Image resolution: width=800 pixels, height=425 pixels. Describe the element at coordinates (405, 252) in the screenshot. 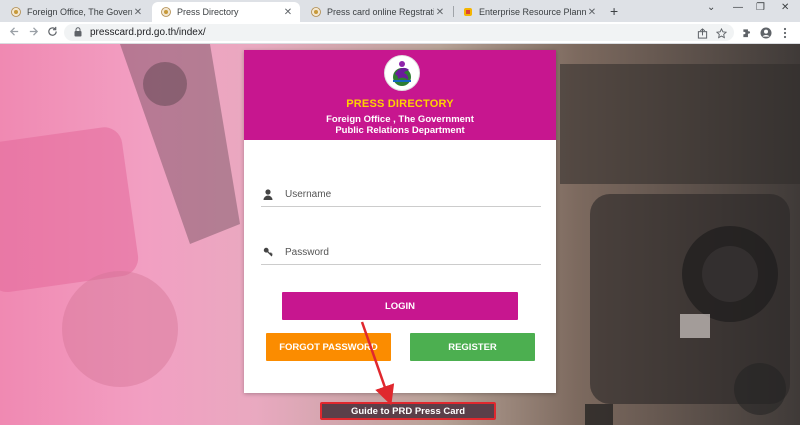

I see `password-input` at that location.